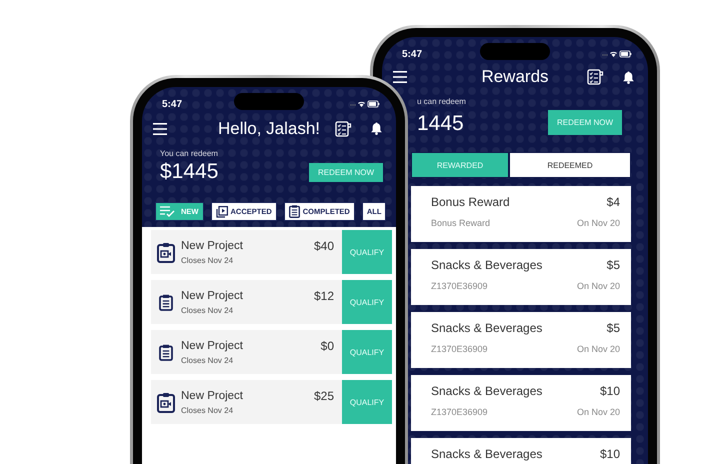  Describe the element at coordinates (515, 77) in the screenshot. I see `screen-title: Rewards` at that location.